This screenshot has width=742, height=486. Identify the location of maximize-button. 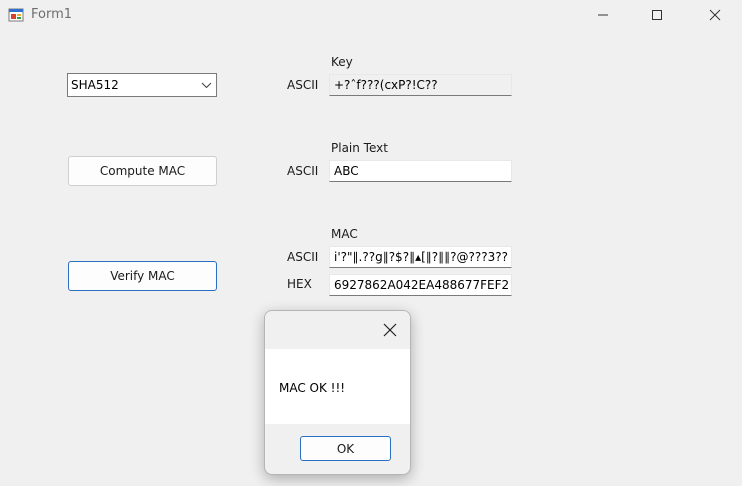
(657, 15).